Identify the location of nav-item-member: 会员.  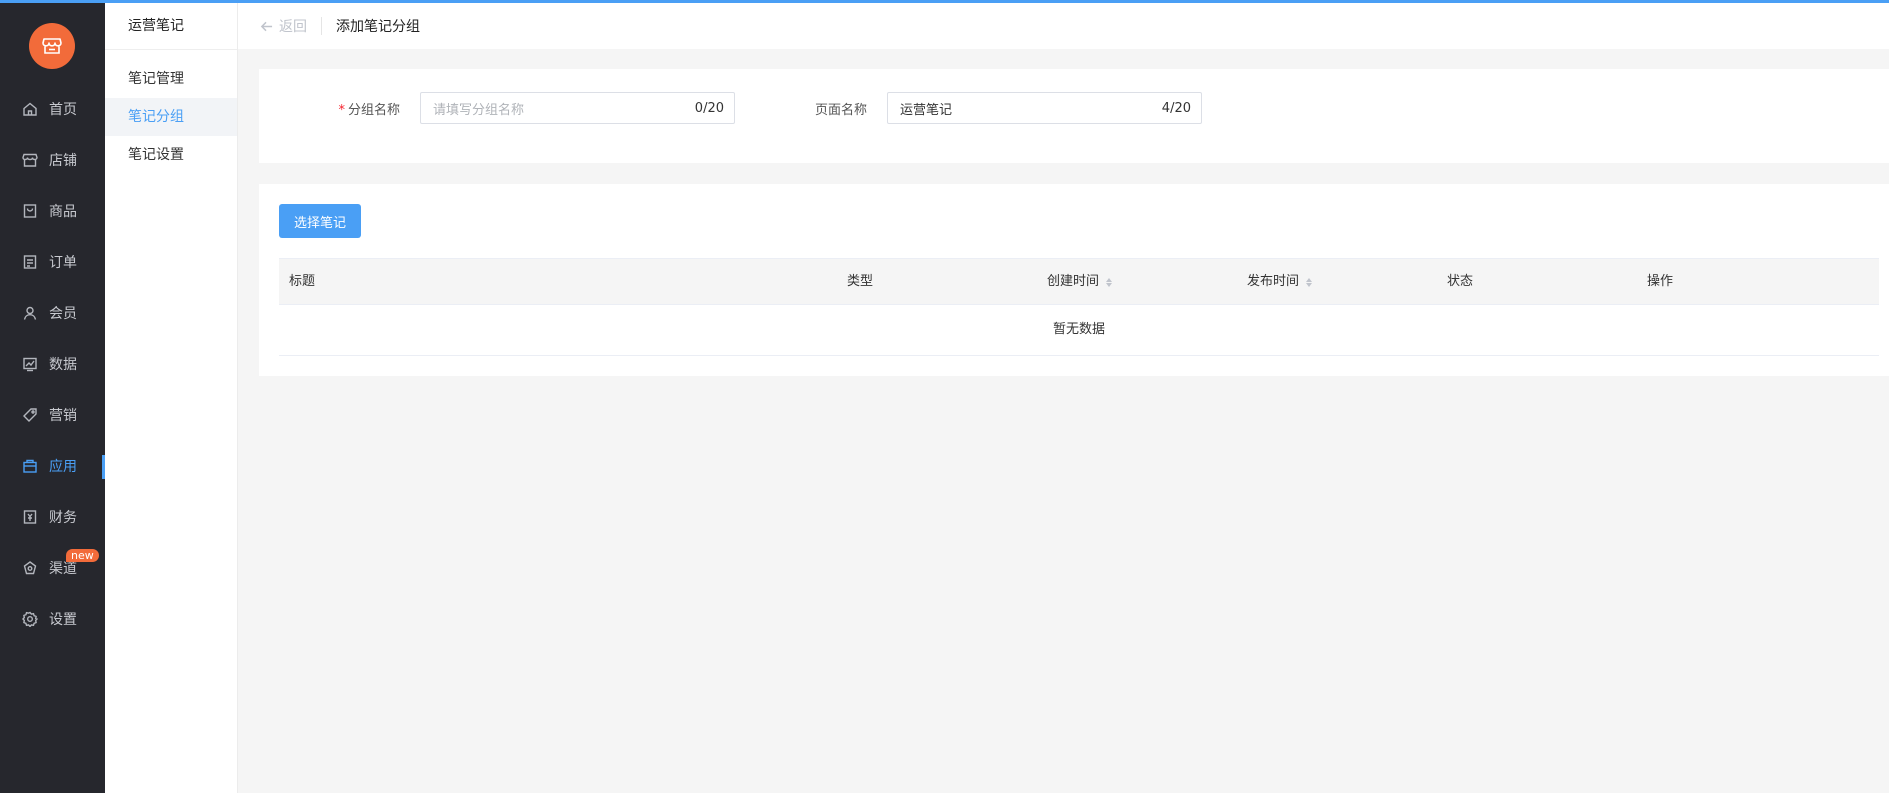
(52, 313).